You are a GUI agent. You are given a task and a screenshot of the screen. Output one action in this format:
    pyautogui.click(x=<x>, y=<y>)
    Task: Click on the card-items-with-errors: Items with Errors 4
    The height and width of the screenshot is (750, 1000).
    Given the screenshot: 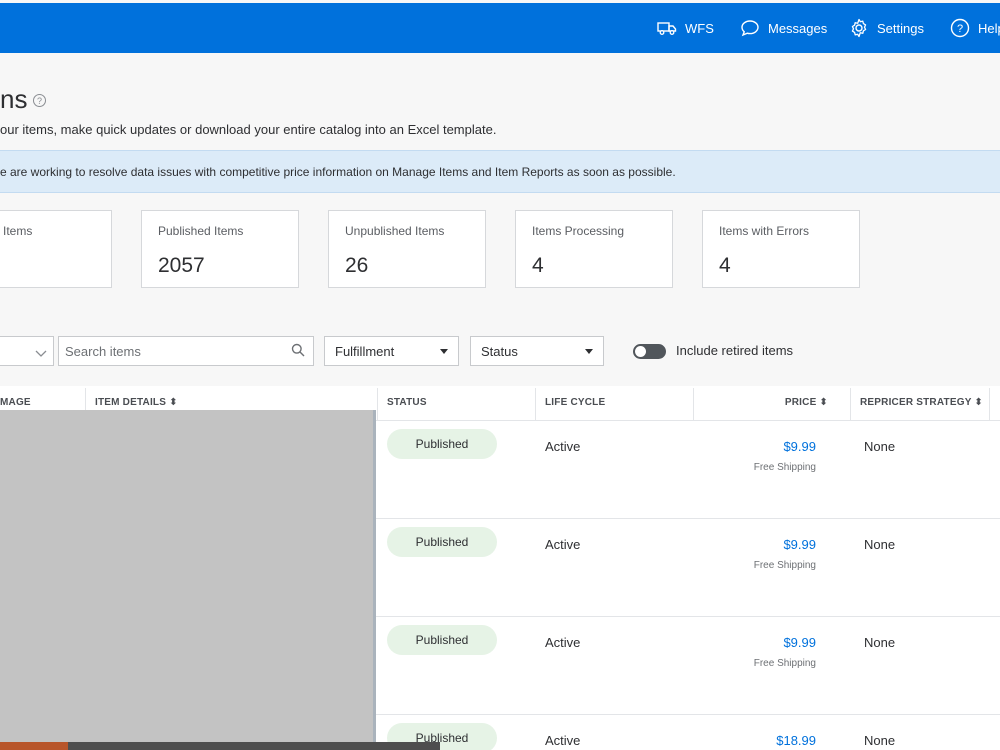 What is the action you would take?
    pyautogui.click(x=781, y=249)
    